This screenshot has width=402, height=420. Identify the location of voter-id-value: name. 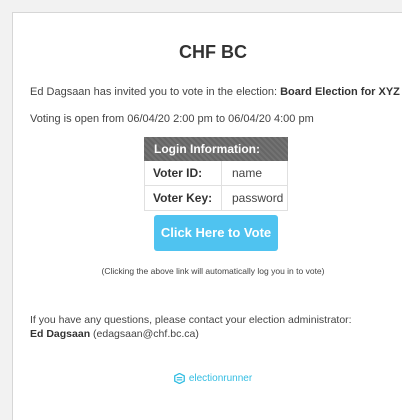
(247, 173).